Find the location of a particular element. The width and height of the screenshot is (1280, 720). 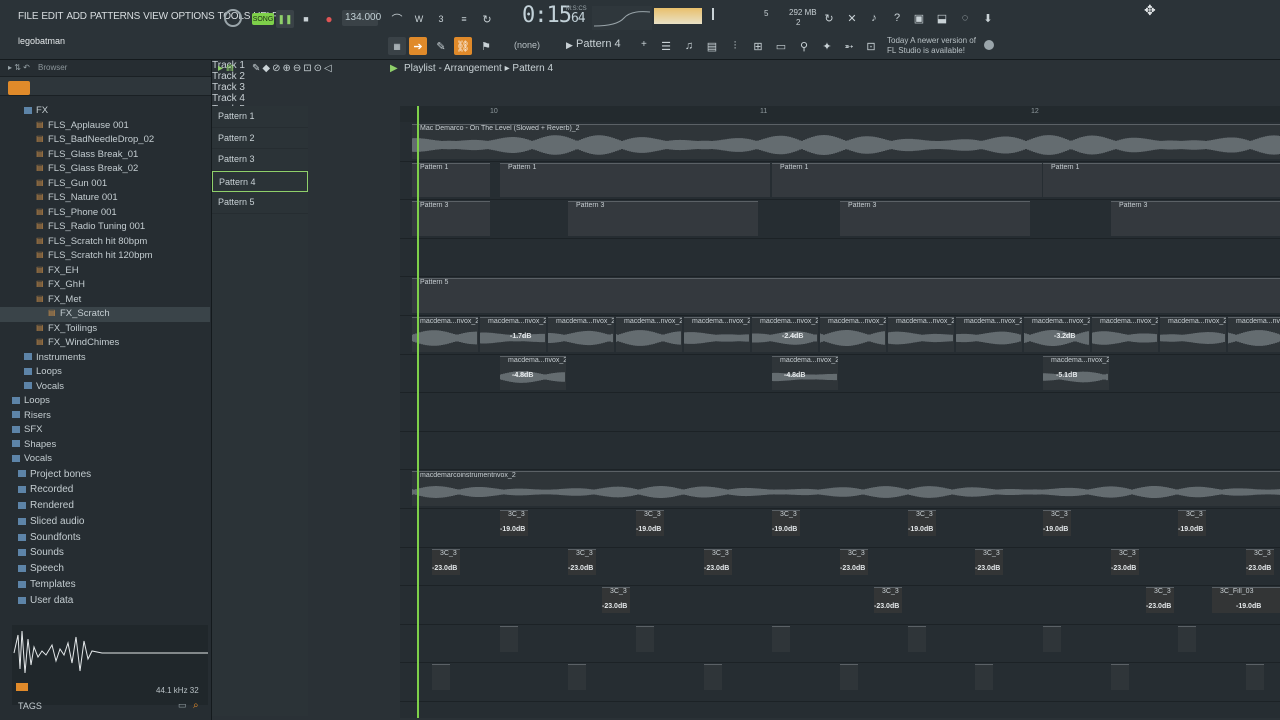

pattern-item: Pattern 4 is located at coordinates (260, 181).